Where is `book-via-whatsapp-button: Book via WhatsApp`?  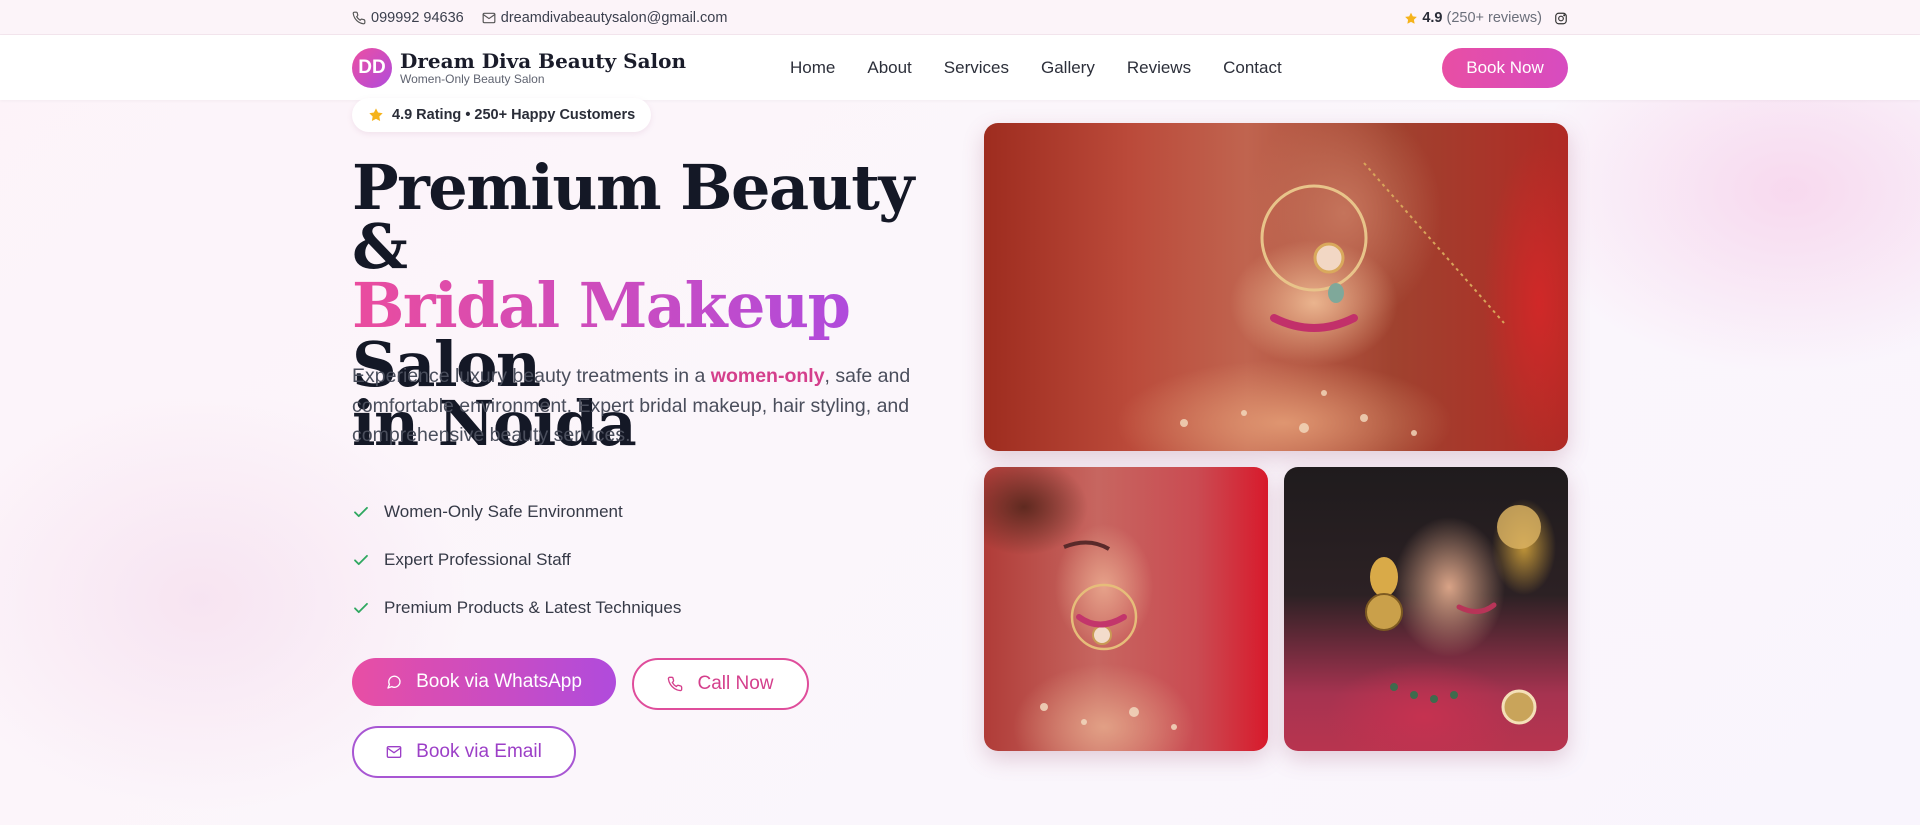 book-via-whatsapp-button: Book via WhatsApp is located at coordinates (484, 682).